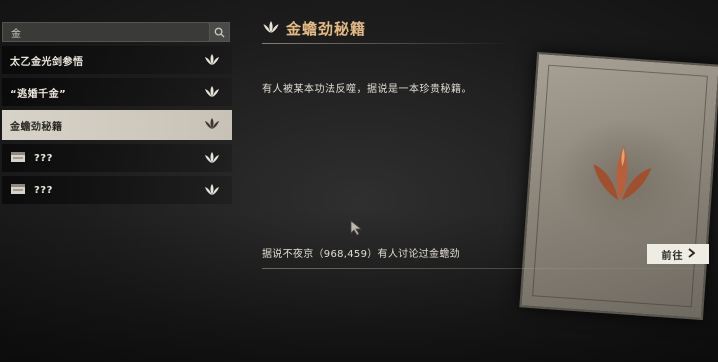 The width and height of the screenshot is (718, 362). Describe the element at coordinates (106, 32) in the screenshot. I see `search-input: 金` at that location.